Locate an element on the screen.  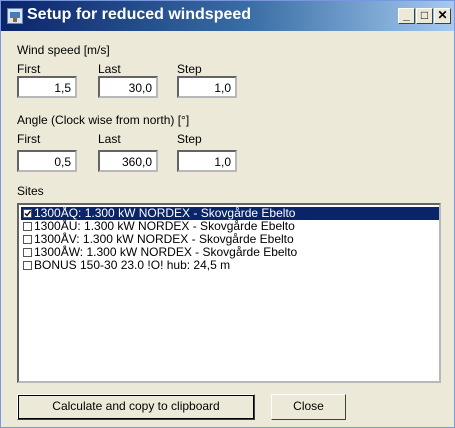
angle-first-input: 0,5 is located at coordinates (47, 161).